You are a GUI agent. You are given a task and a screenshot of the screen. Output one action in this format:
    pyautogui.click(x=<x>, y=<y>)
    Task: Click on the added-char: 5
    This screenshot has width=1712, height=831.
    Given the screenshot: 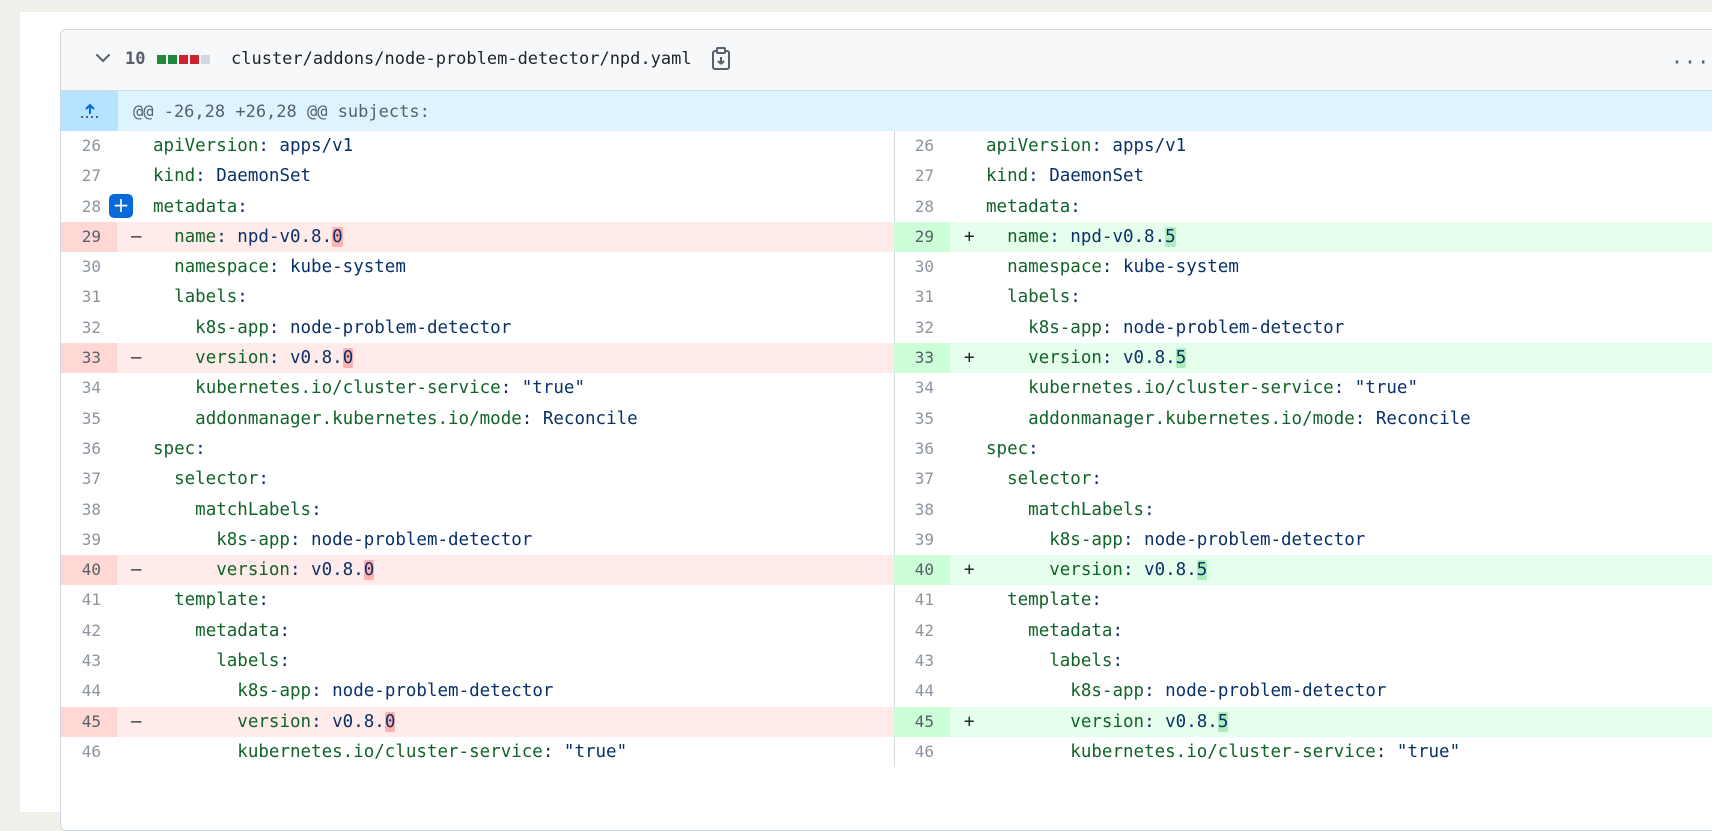 What is the action you would take?
    pyautogui.click(x=1223, y=721)
    